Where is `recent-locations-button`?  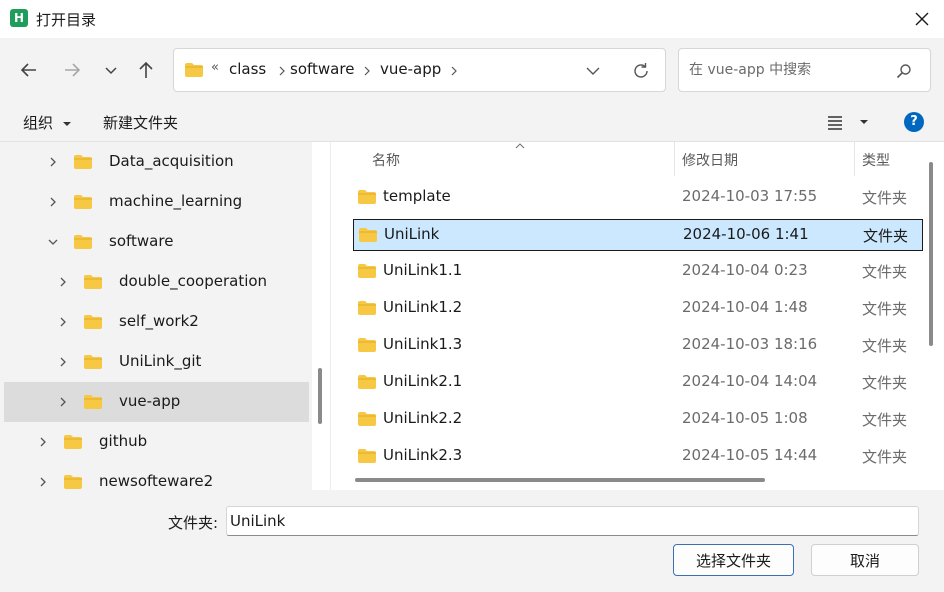 recent-locations-button is located at coordinates (111, 70).